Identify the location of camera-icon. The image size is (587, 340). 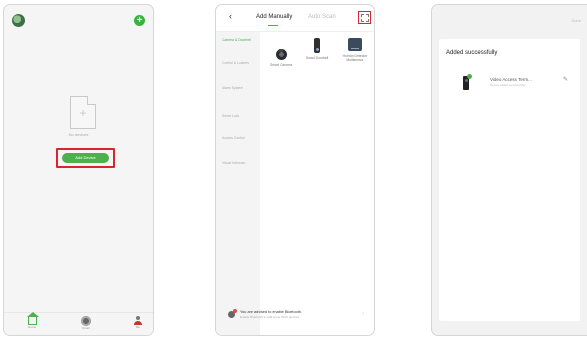
(281, 54).